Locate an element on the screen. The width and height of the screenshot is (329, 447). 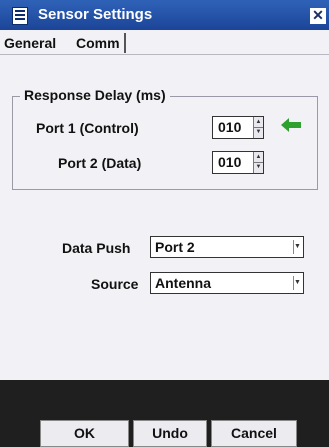
cancel-button: Cancel is located at coordinates (254, 433).